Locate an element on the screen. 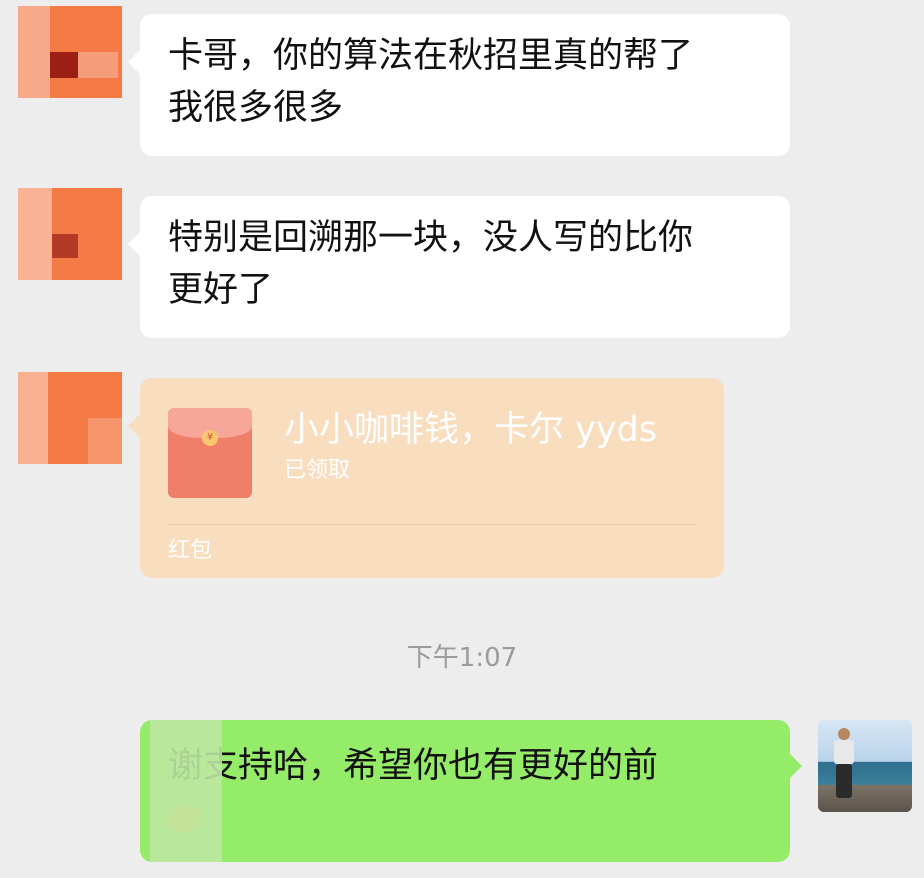  message-text: 更好了 is located at coordinates (221, 290).